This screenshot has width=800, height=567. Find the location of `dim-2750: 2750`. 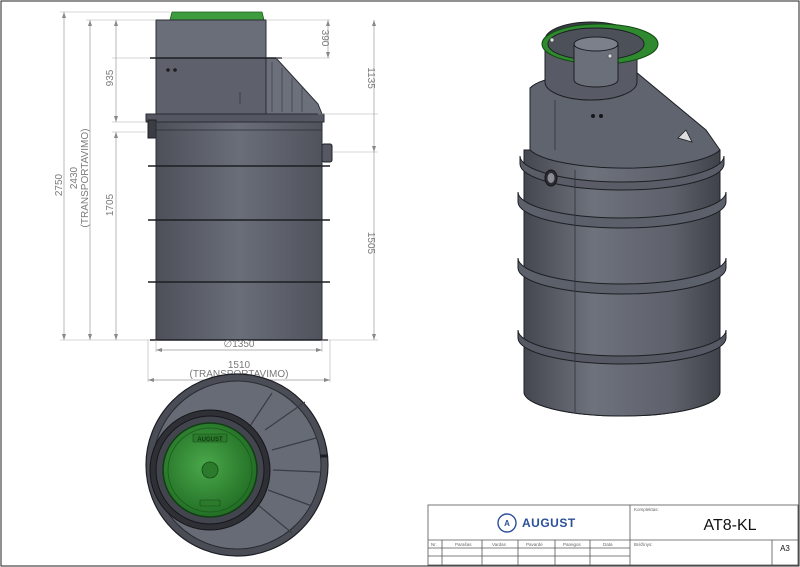

dim-2750: 2750 is located at coordinates (59, 184).